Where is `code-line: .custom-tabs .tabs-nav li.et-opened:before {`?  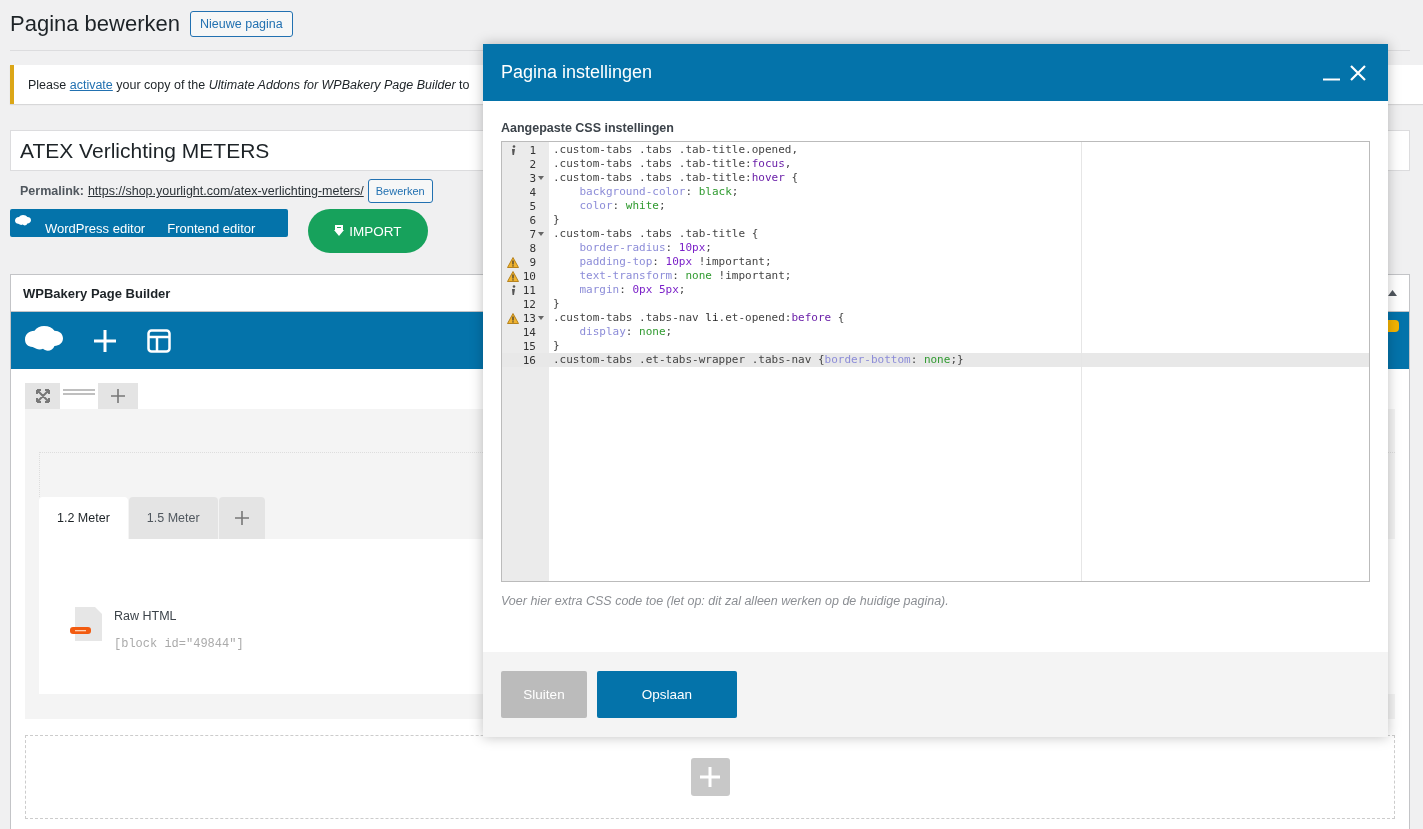 code-line: .custom-tabs .tabs-nav li.et-opened:before { is located at coordinates (699, 318).